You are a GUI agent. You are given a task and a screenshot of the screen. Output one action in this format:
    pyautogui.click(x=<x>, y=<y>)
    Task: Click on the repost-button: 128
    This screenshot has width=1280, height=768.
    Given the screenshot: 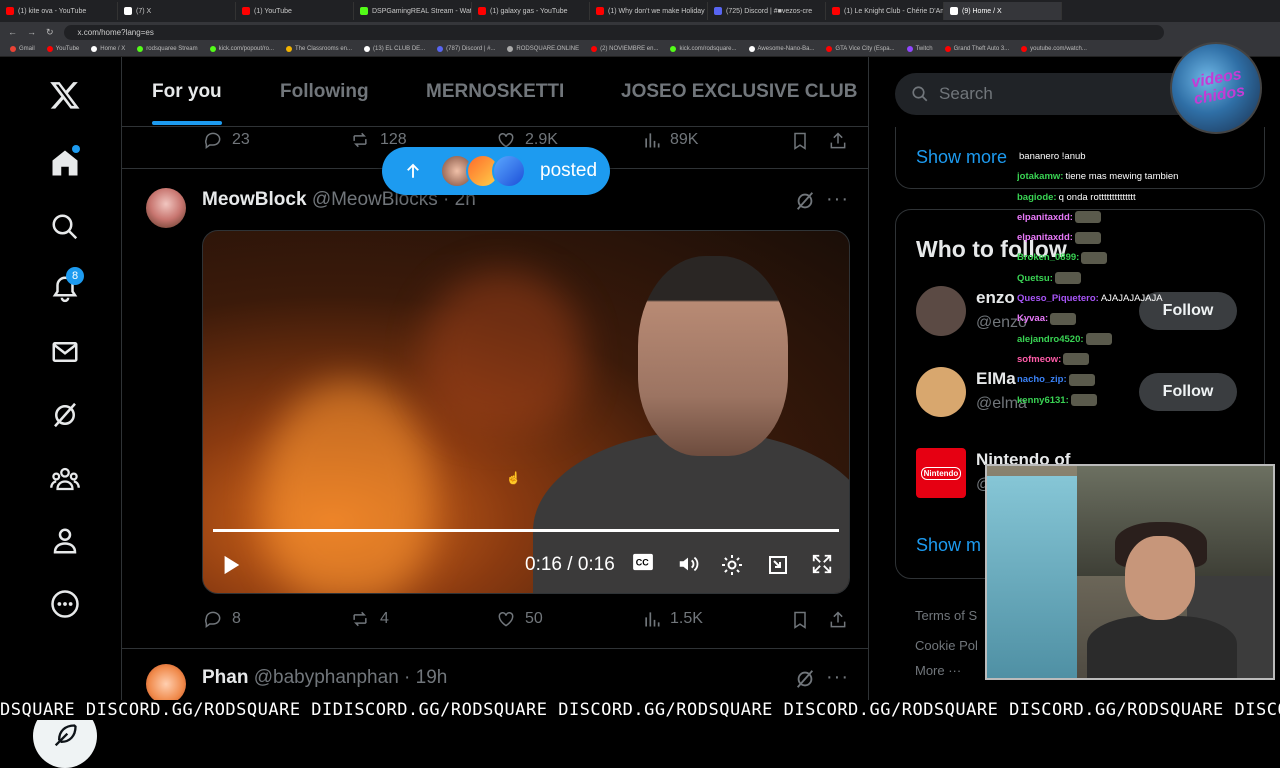 What is the action you would take?
    pyautogui.click(x=377, y=140)
    